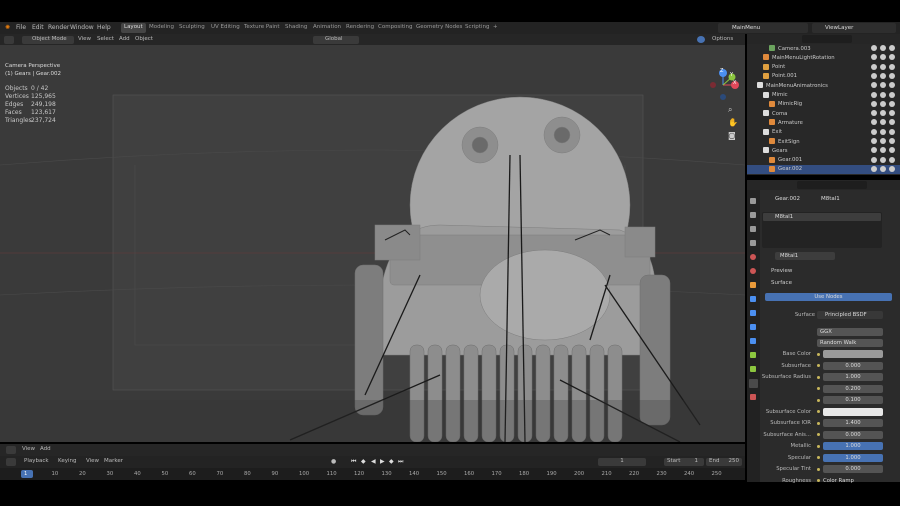 The height and width of the screenshot is (506, 900). I want to click on object-tab-icon, so click(753, 285).